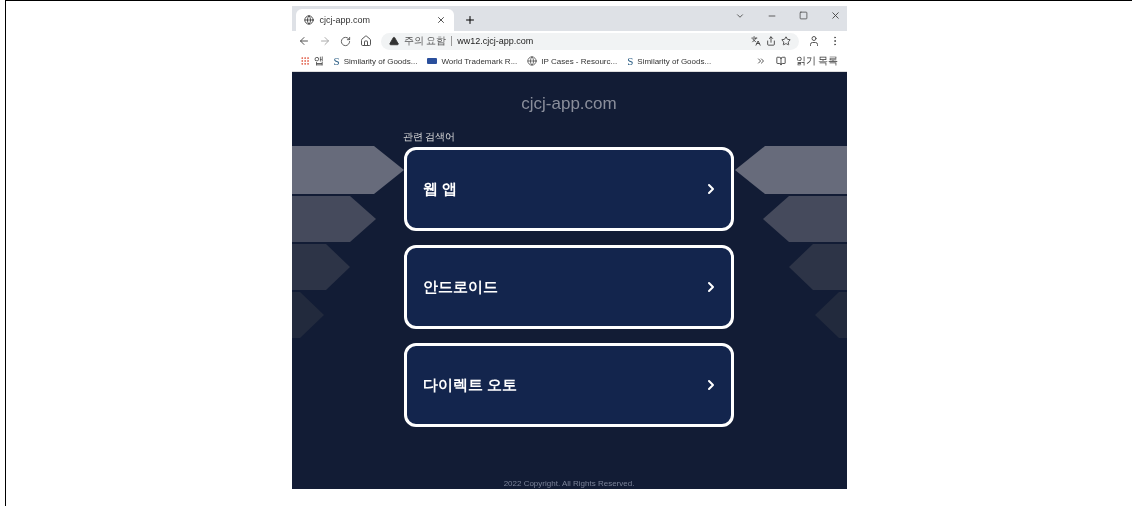 Image resolution: width=1132 pixels, height=506 pixels. I want to click on apps-icon, so click(304, 61).